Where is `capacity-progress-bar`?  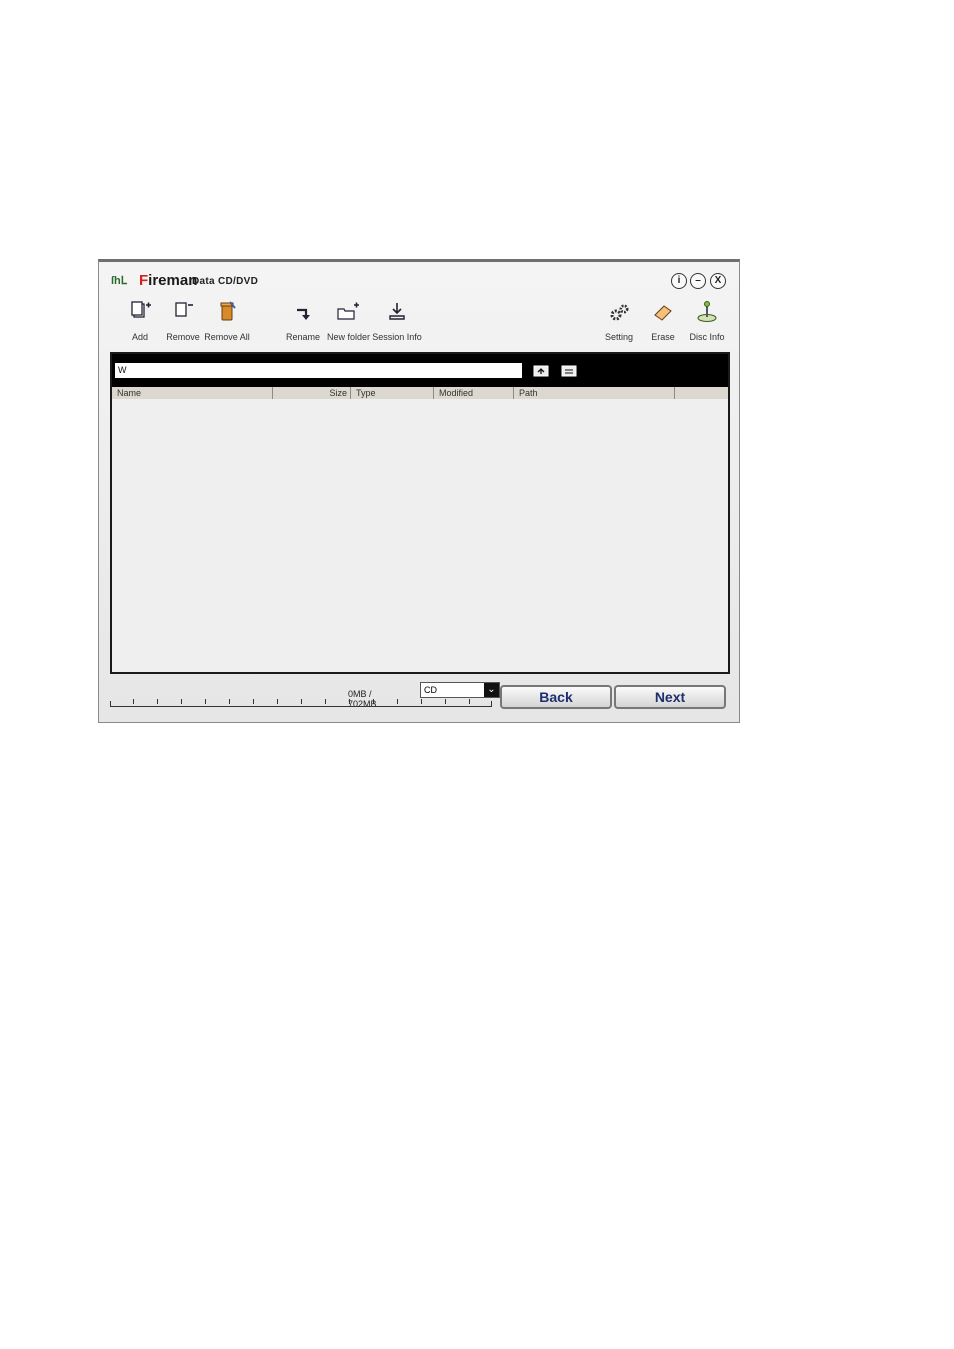 capacity-progress-bar is located at coordinates (301, 703).